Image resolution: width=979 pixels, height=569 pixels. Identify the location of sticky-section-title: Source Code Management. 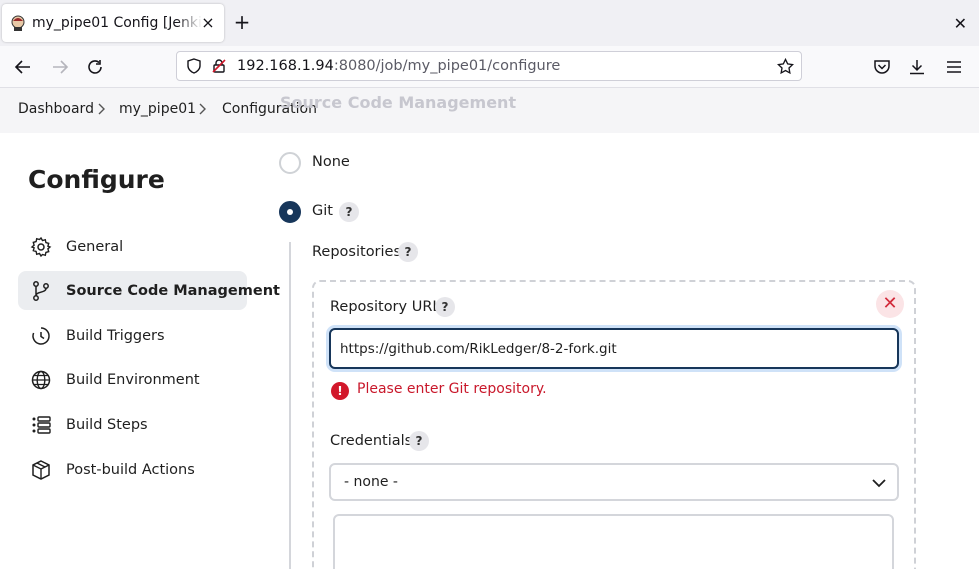
(398, 102).